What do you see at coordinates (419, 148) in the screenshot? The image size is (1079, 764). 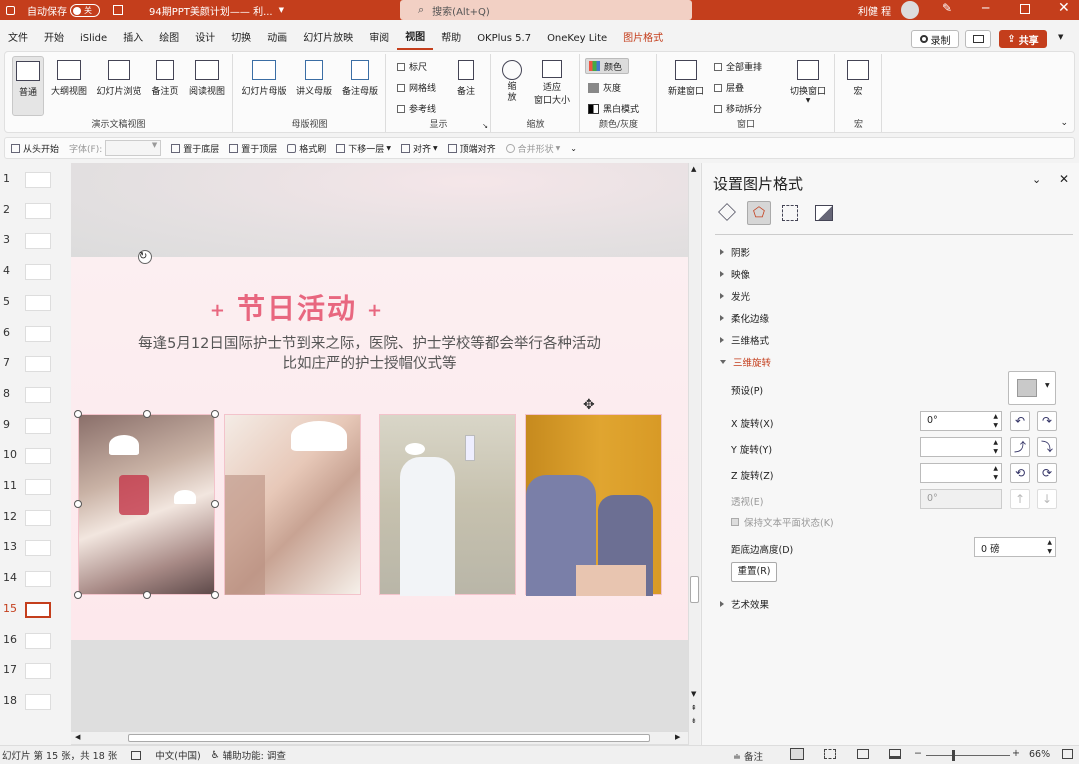 I see `align-button: 对齐 ▼` at bounding box center [419, 148].